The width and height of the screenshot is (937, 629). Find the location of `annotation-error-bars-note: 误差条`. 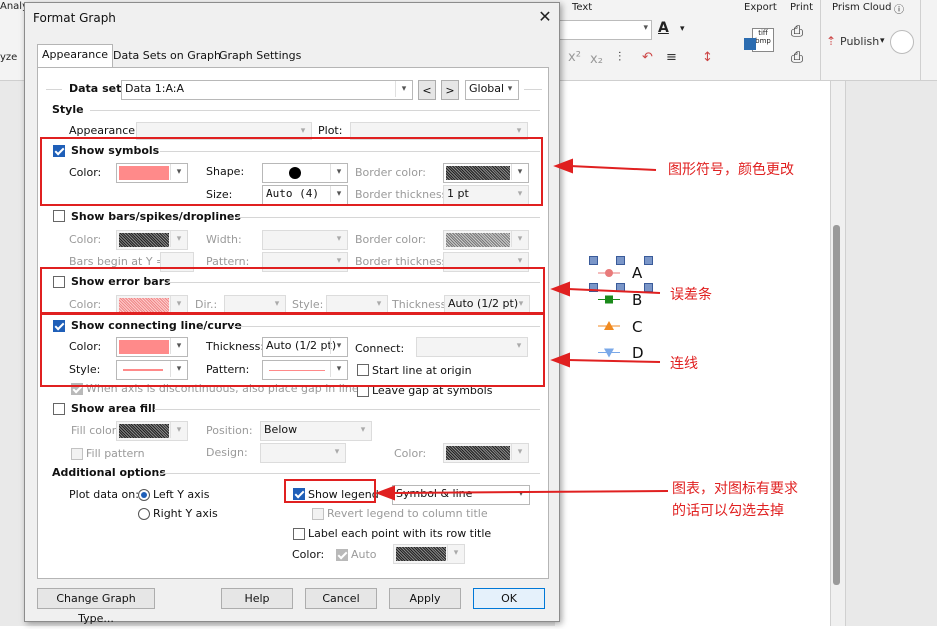

annotation-error-bars-note: 误差条 is located at coordinates (691, 295).